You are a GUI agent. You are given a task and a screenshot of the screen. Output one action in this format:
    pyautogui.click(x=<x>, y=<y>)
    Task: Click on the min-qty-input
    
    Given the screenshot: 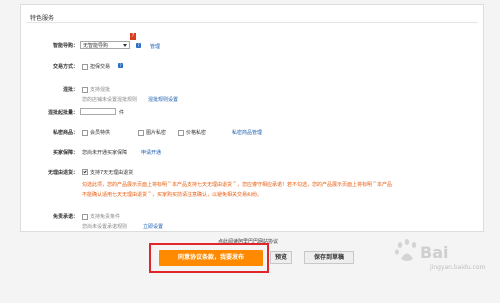 What is the action you would take?
    pyautogui.click(x=98, y=111)
    